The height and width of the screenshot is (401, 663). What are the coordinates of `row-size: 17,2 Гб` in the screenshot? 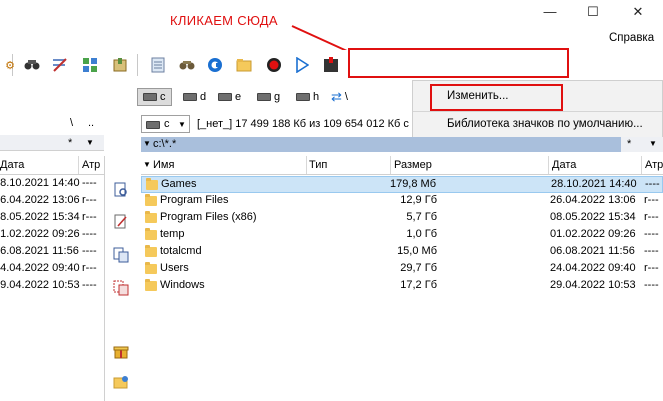 It's located at (418, 285).